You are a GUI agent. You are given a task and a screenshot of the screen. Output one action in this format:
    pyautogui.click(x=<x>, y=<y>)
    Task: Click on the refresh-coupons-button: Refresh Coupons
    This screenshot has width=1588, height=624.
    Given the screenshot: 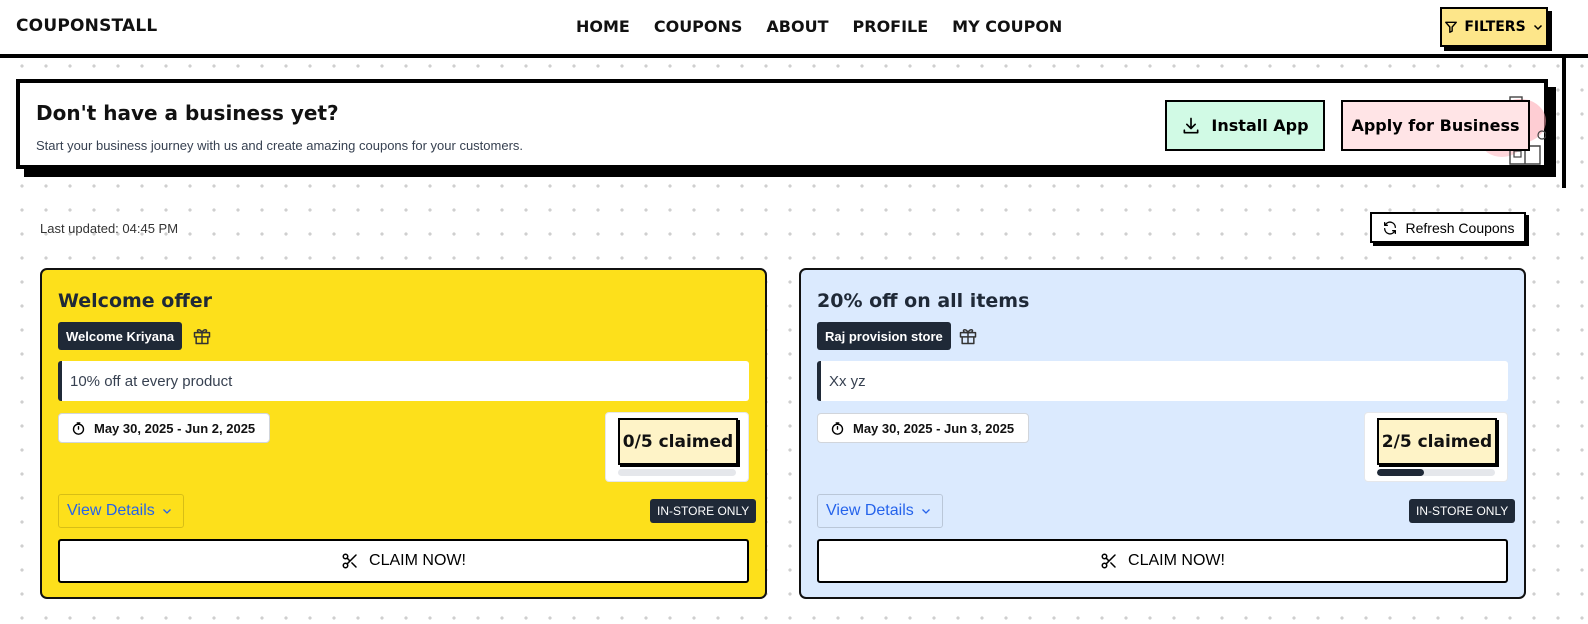 What is the action you would take?
    pyautogui.click(x=1448, y=227)
    